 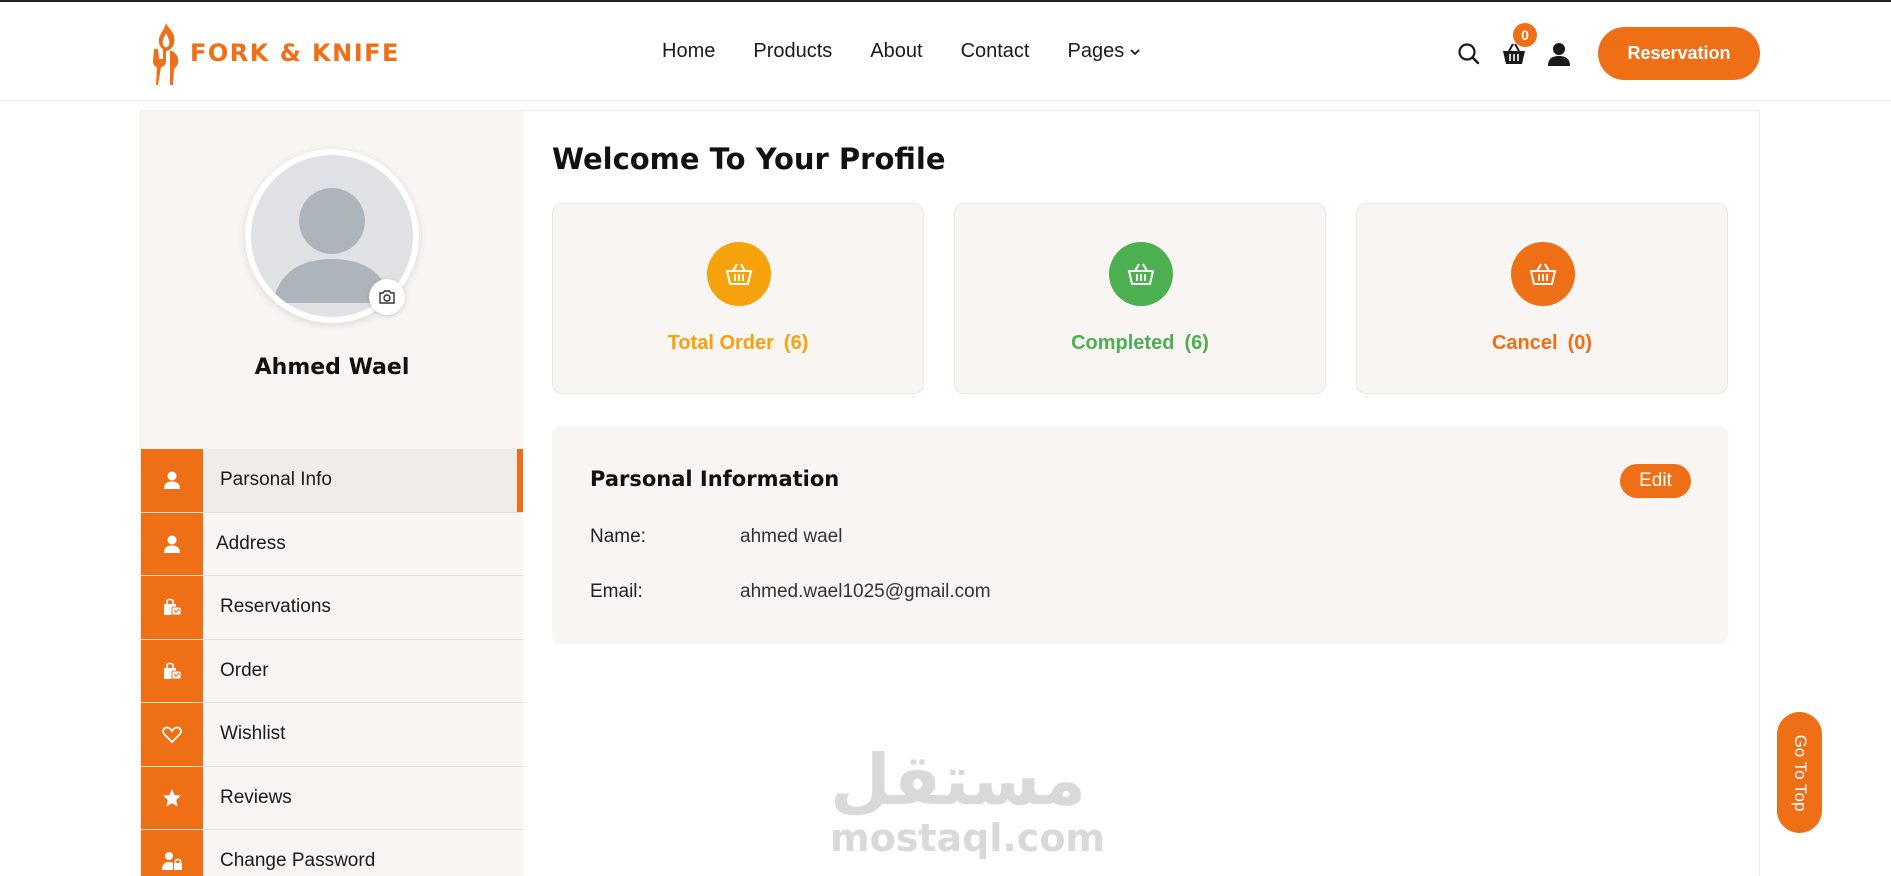 I want to click on stat-name: Cancel, so click(x=1524, y=343).